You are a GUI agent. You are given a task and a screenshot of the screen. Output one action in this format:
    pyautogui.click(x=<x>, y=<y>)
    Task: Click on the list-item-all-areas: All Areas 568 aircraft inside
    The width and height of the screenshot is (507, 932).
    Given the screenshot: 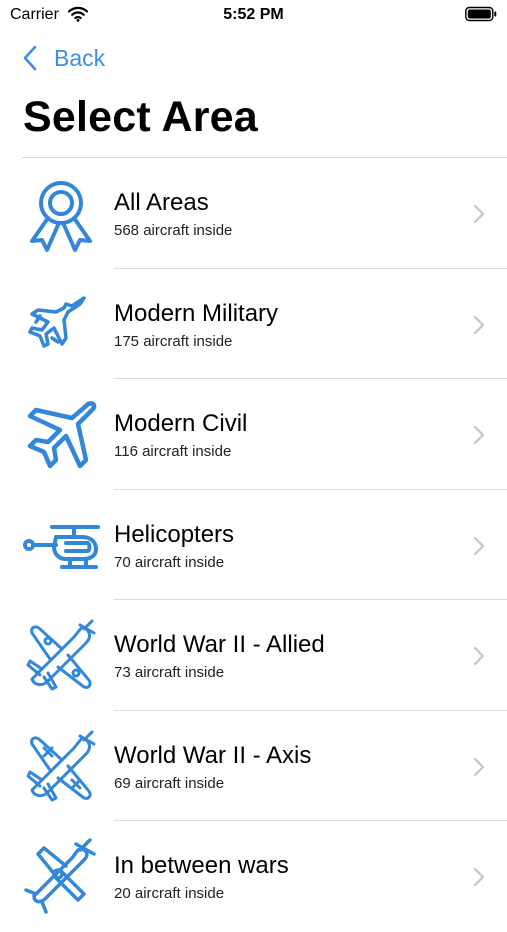 What is the action you would take?
    pyautogui.click(x=253, y=213)
    